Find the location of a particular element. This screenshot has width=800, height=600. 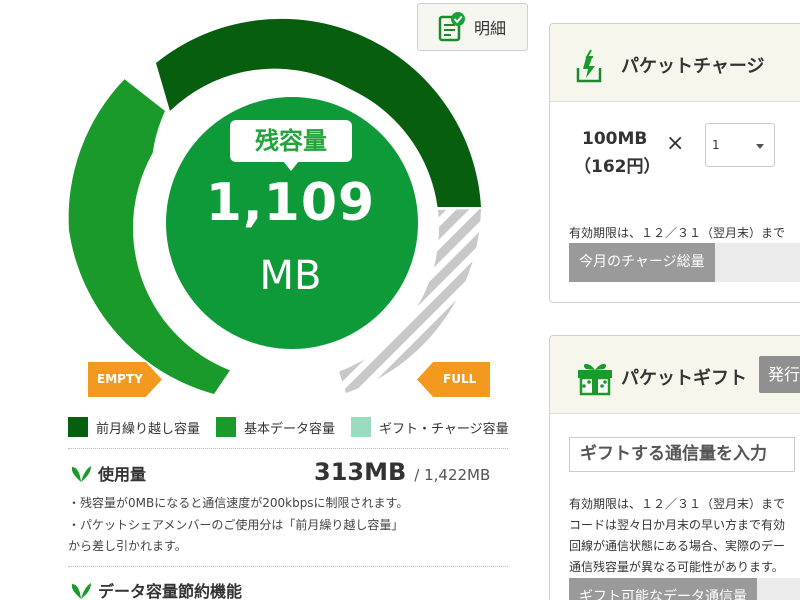

saving-heading: データ容量節約機能 is located at coordinates (156, 589).